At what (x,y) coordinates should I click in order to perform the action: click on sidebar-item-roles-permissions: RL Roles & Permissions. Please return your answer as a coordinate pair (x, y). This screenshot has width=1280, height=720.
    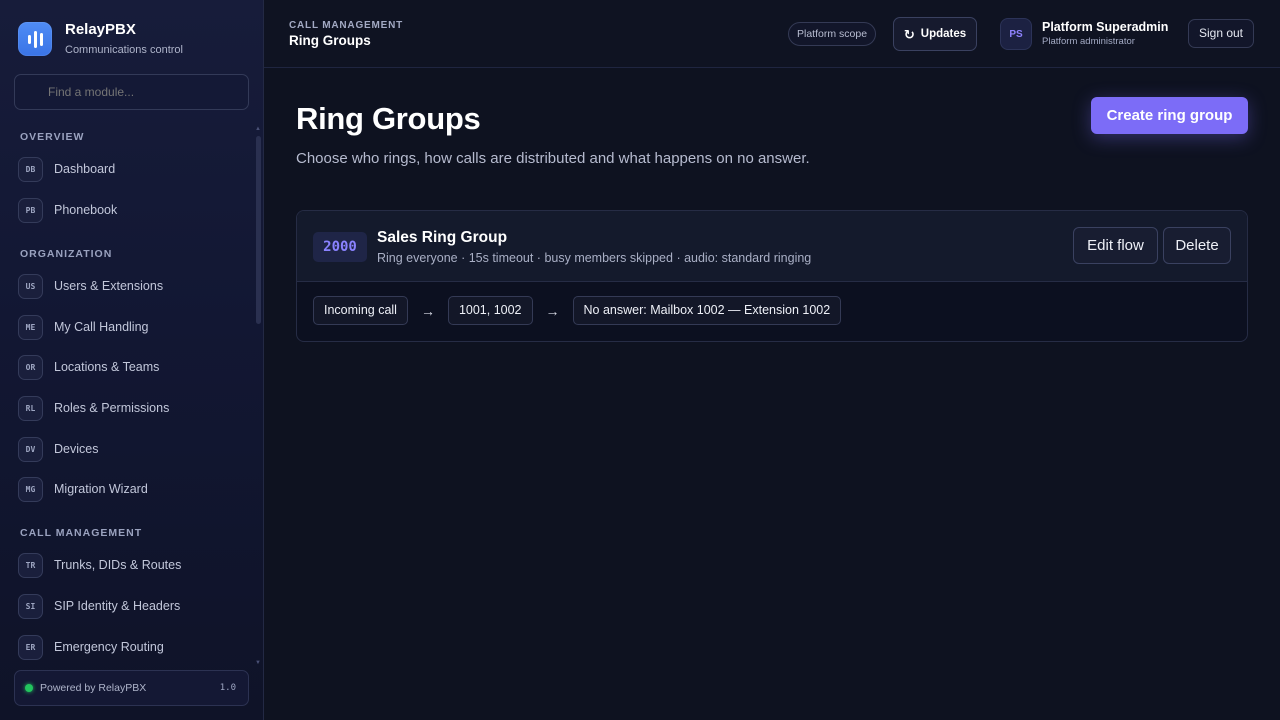
    Looking at the image, I should click on (93, 408).